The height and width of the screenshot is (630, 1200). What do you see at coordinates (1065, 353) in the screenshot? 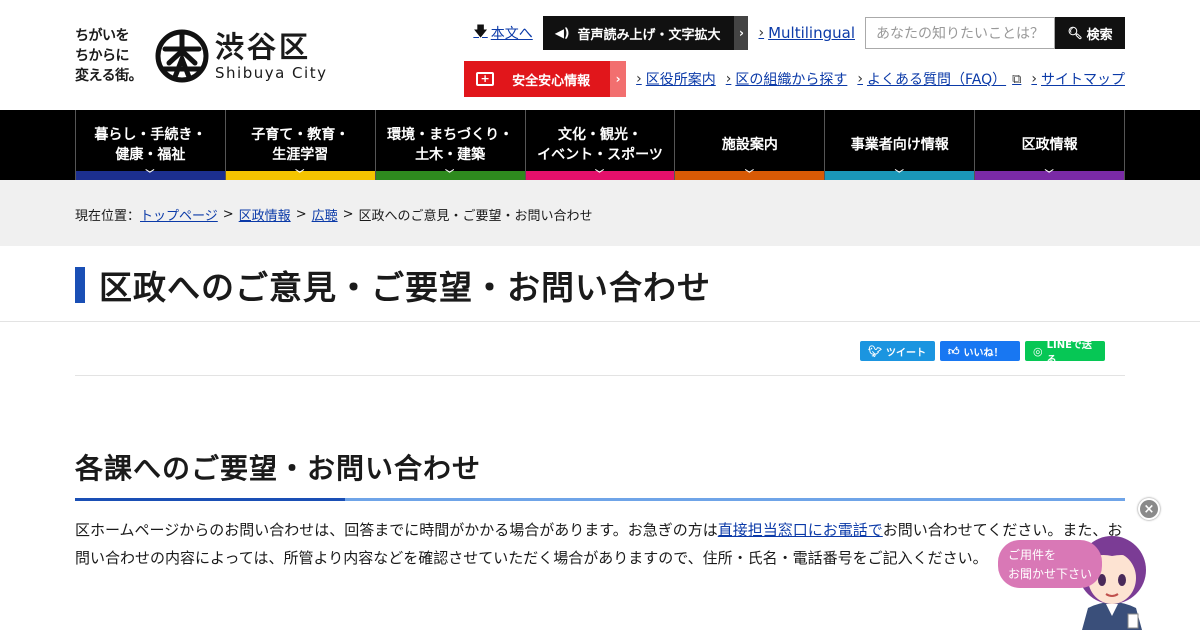
I see `line-share-button: ◎ LINEで送る` at bounding box center [1065, 353].